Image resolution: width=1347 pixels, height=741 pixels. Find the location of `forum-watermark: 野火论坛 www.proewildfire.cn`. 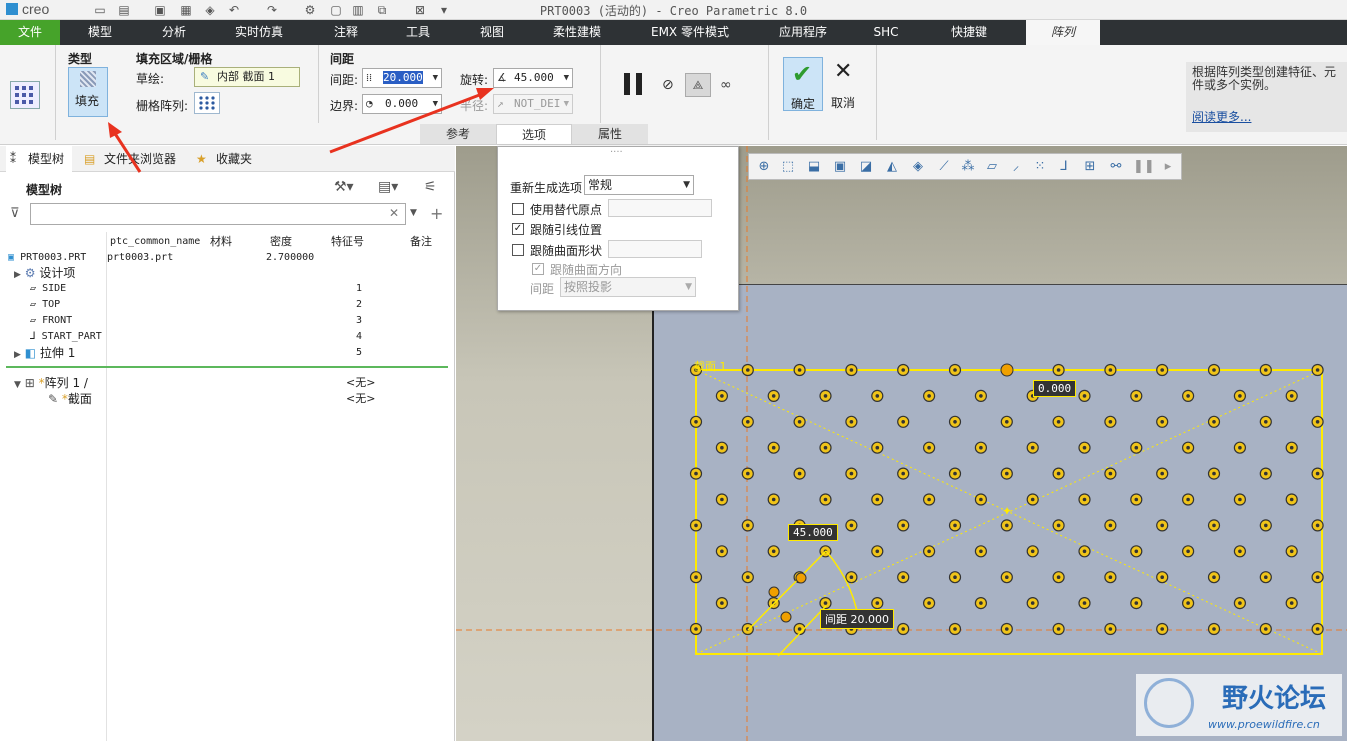

forum-watermark: 野火论坛 www.proewildfire.cn is located at coordinates (1239, 705).